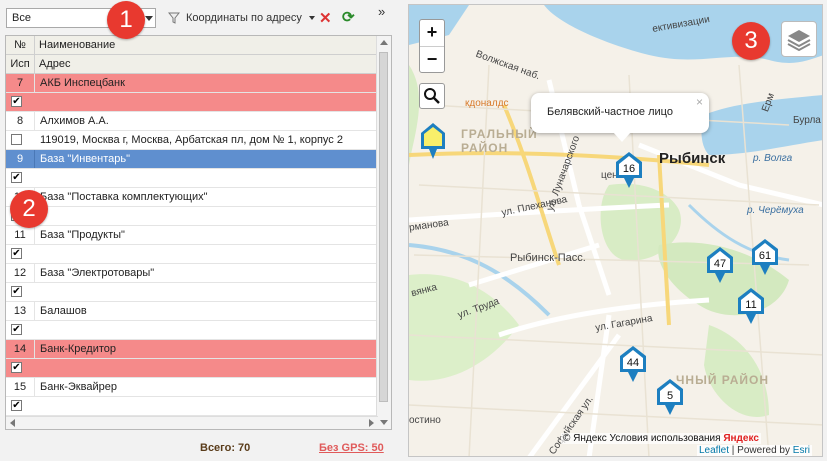  Describe the element at coordinates (124, 197) in the screenshot. I see `row-name: База "Поставка комплектующих"` at that location.